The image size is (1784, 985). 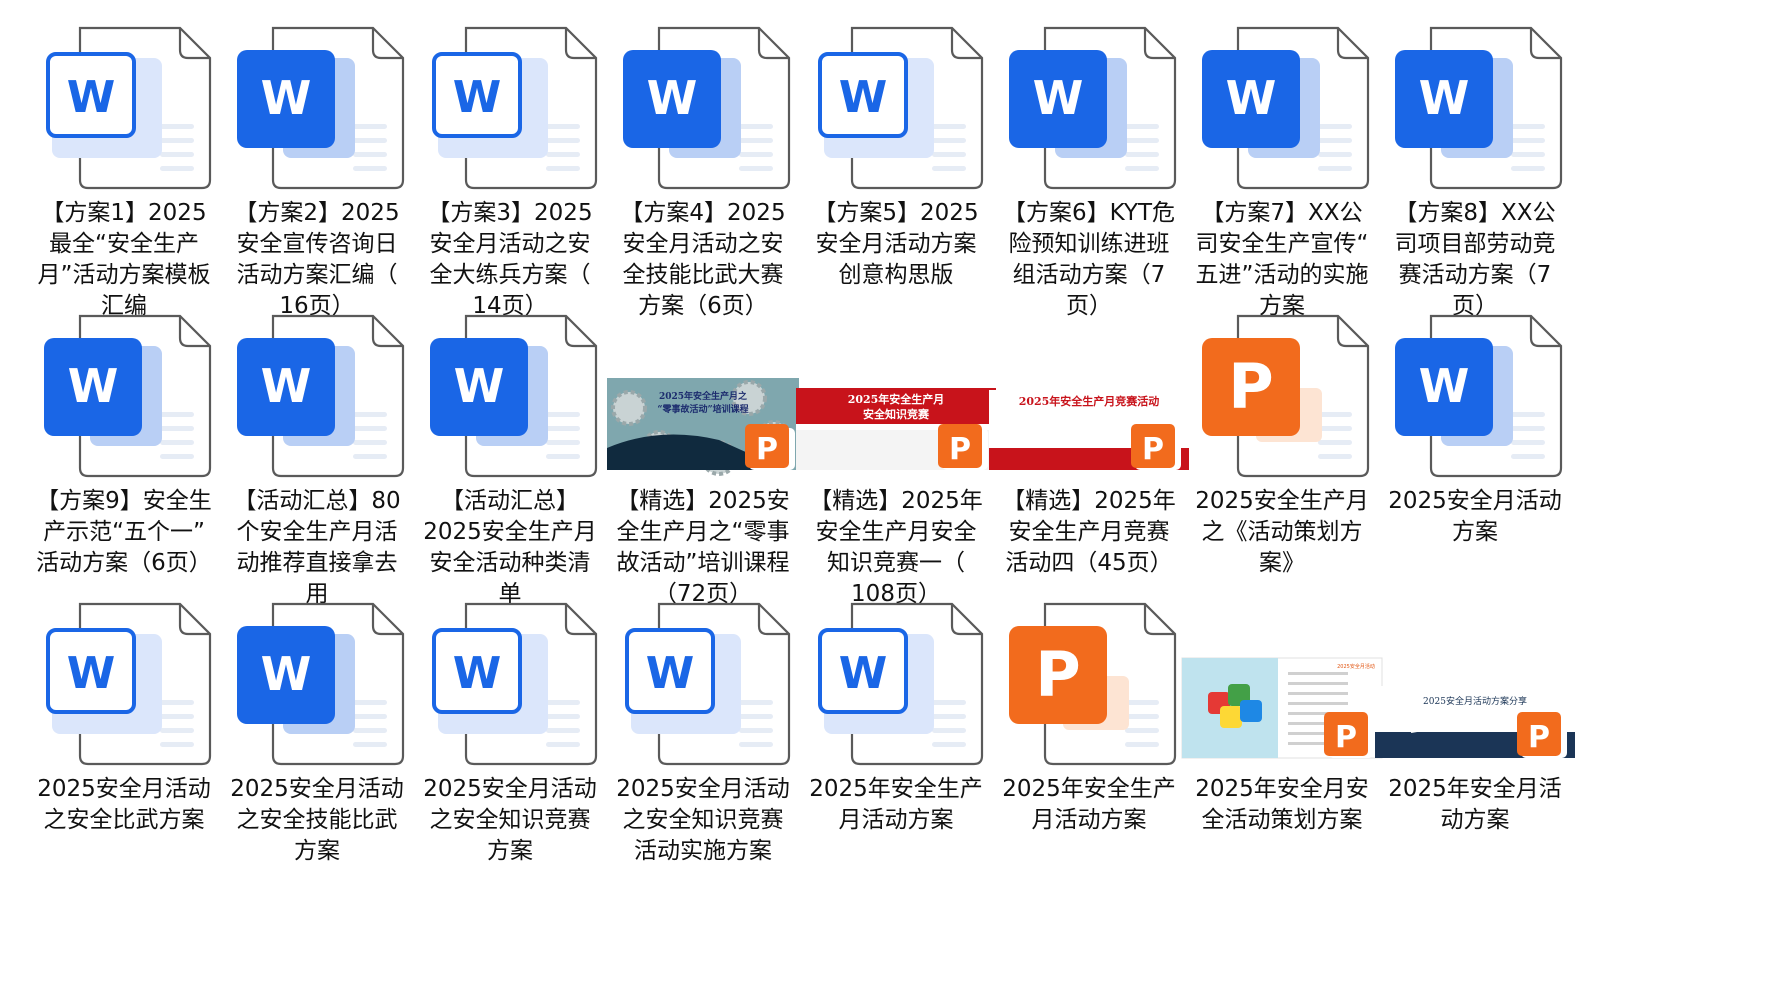 I want to click on file-name-label: 2025安全月活动 之安全知识竞赛 活动实施方案, so click(x=703, y=820).